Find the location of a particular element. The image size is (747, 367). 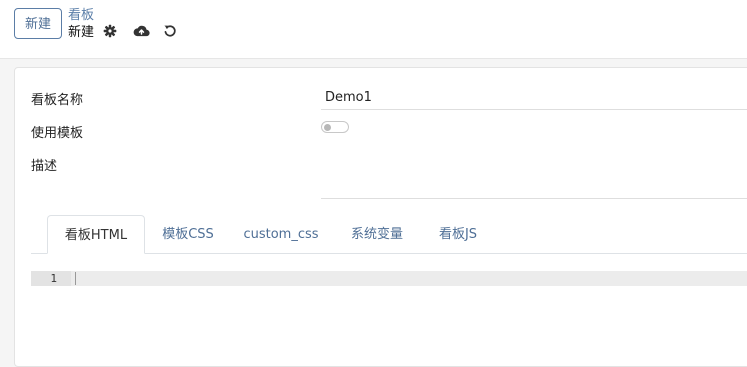

toggle-knob is located at coordinates (327, 127).